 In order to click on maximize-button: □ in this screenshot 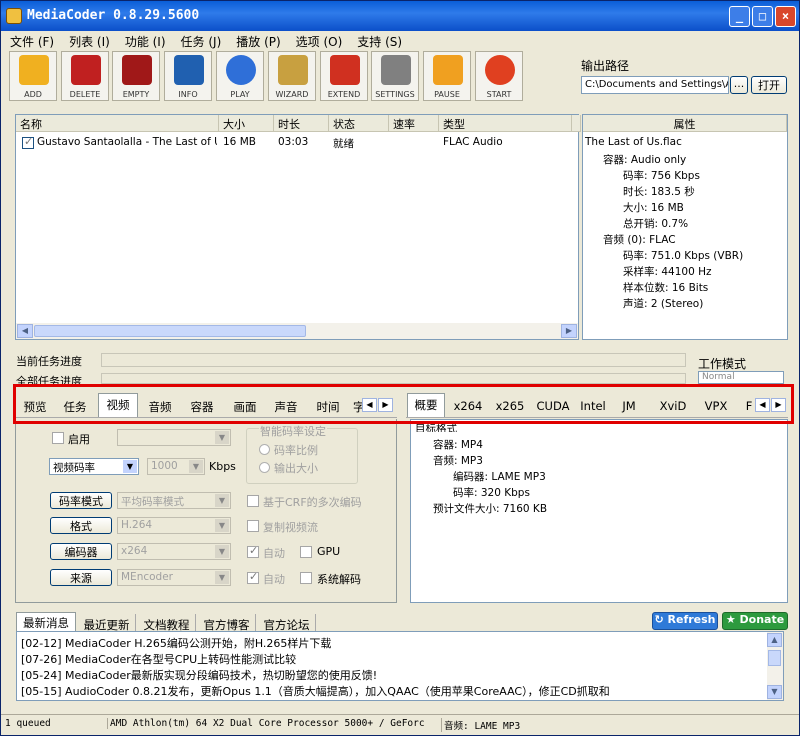, I will do `click(762, 16)`.